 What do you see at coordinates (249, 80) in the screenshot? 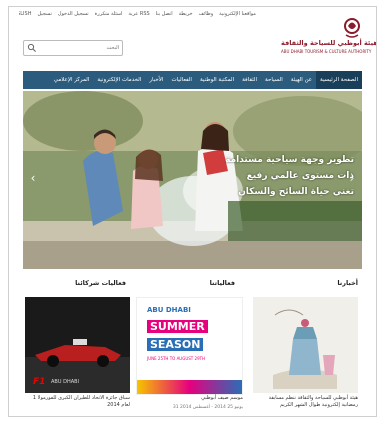
I see `nav-culture: الثقافة` at bounding box center [249, 80].